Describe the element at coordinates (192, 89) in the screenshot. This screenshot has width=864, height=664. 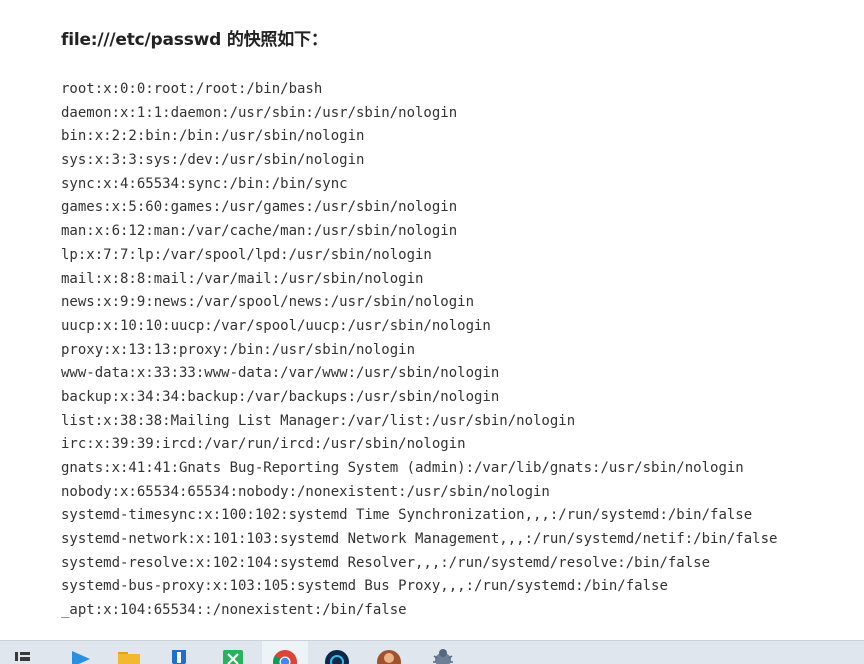
I see `passwd-line: root:x:0:0:root:/root:/bin/bash` at that location.